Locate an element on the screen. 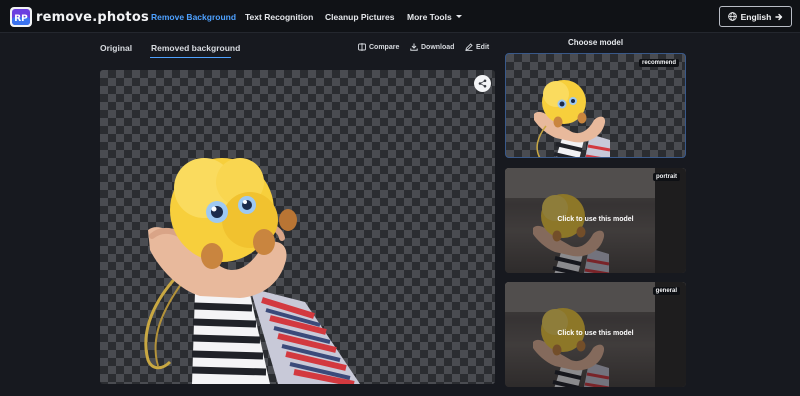  compare-icon is located at coordinates (362, 47).